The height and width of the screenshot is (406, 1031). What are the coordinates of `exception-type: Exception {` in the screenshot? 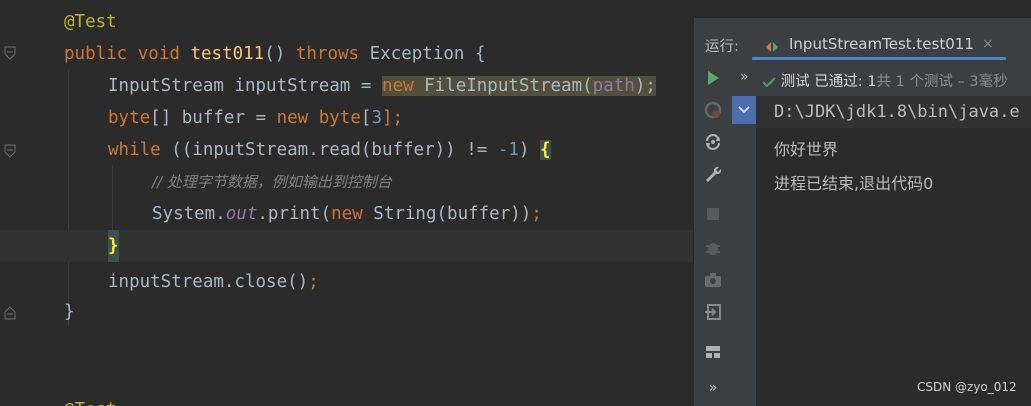 It's located at (427, 54).